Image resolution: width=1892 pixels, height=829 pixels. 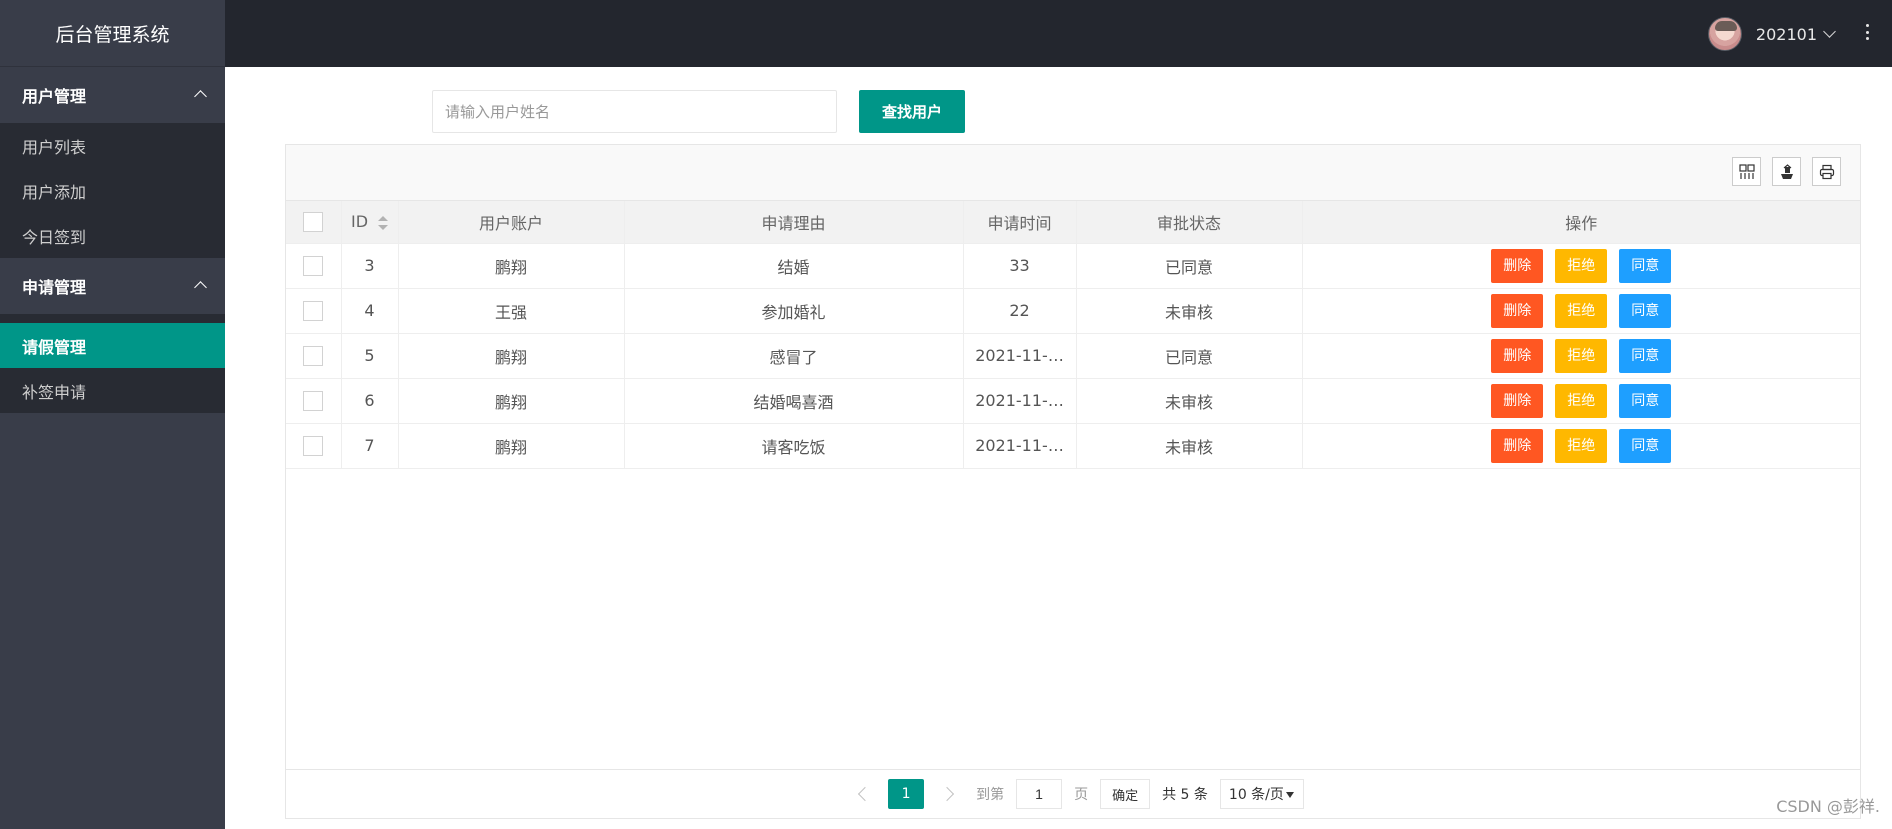 I want to click on search-user-button: 查找用户, so click(x=912, y=111).